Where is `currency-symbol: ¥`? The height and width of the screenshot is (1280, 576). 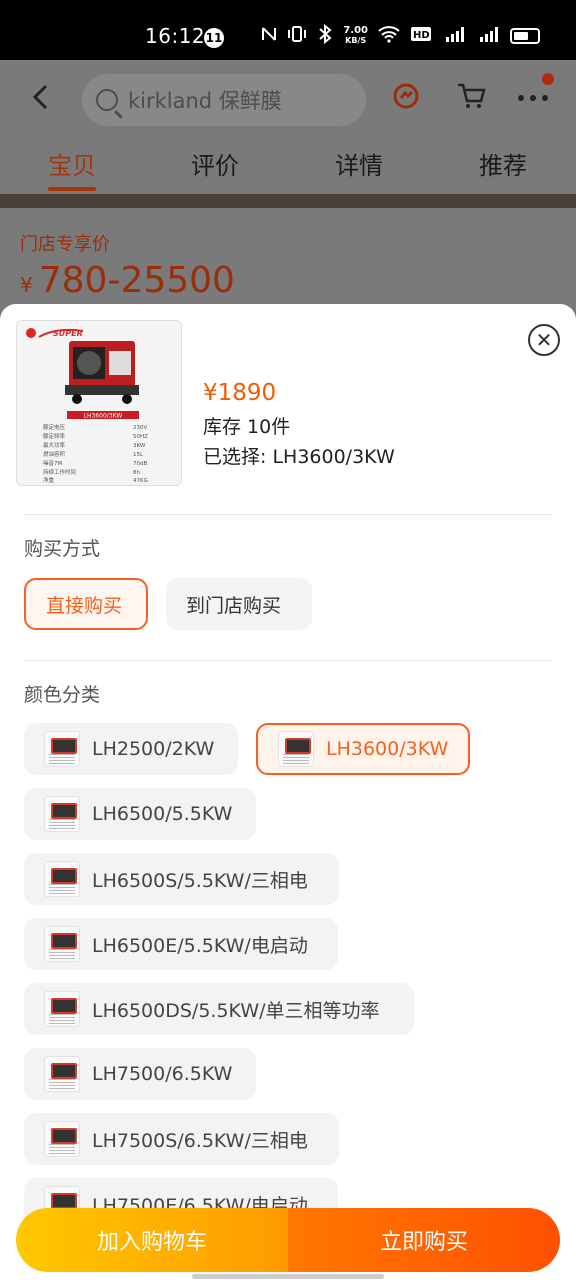 currency-symbol: ¥ is located at coordinates (26, 285).